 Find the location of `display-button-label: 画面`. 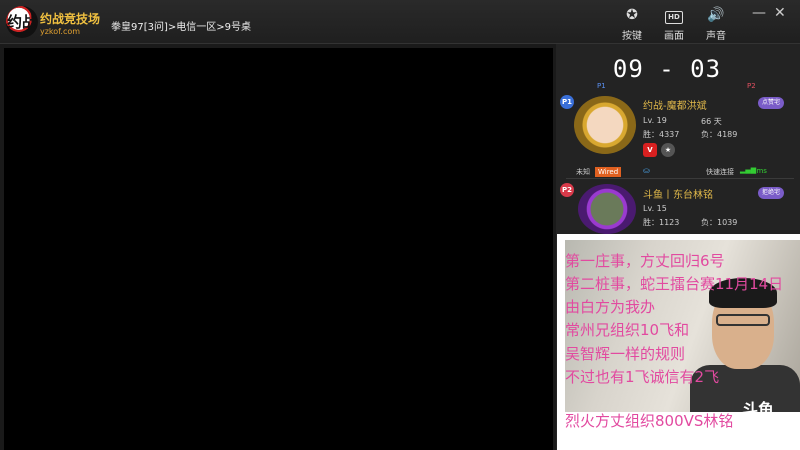

display-button-label: 画面 is located at coordinates (674, 36).